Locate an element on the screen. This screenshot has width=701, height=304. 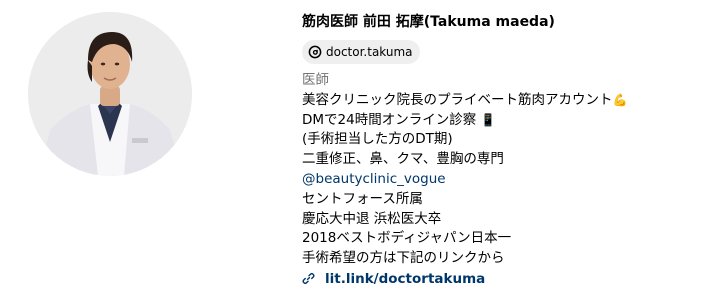
threads-icon is located at coordinates (315, 52).